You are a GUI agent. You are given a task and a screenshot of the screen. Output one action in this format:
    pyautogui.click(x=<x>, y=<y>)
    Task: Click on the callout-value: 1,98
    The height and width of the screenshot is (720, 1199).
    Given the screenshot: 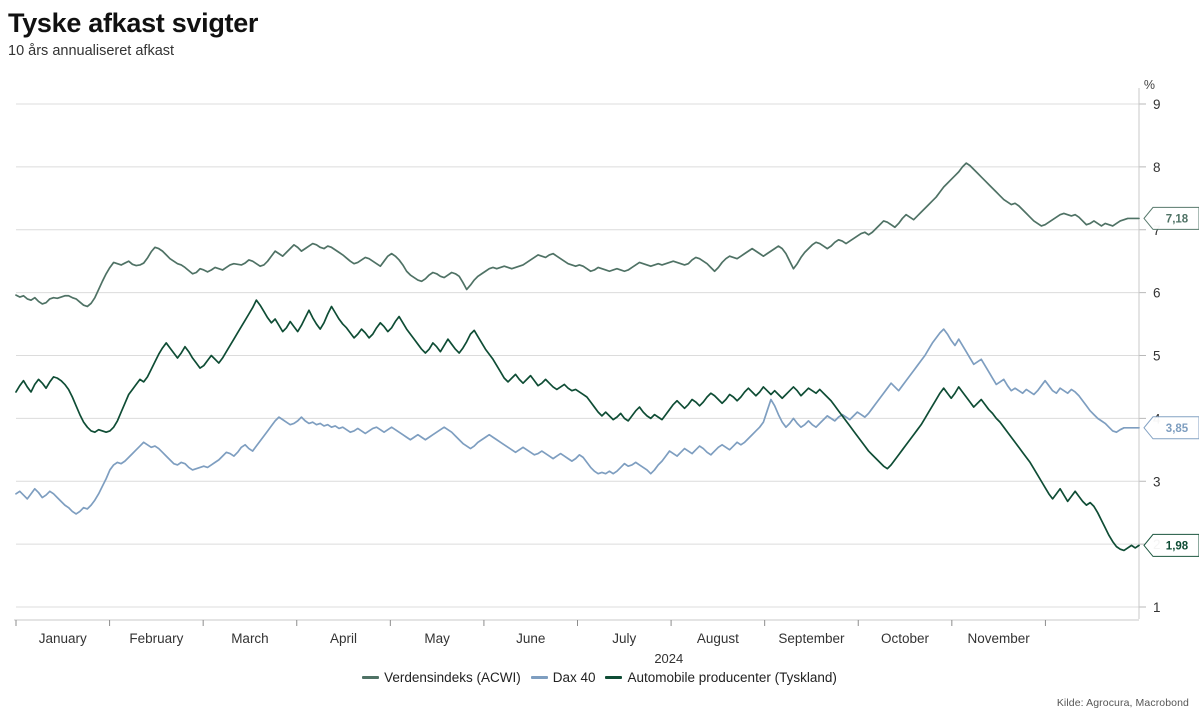 What is the action you would take?
    pyautogui.click(x=1177, y=546)
    